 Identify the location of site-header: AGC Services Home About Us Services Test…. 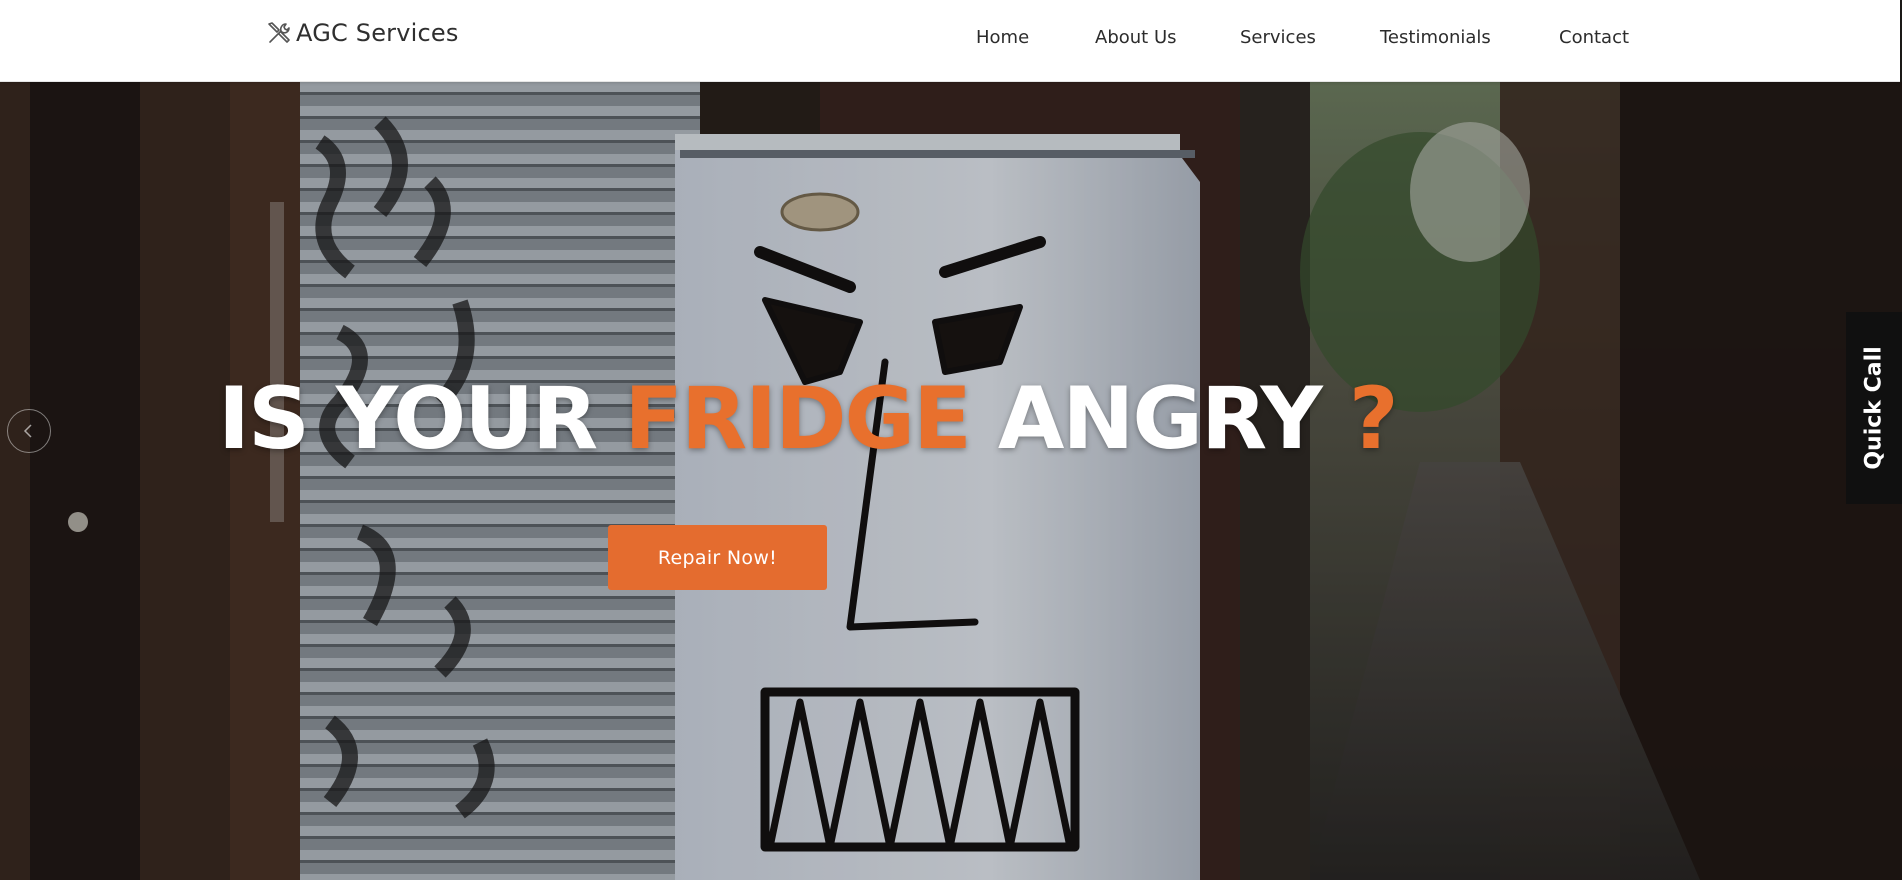
(950, 41).